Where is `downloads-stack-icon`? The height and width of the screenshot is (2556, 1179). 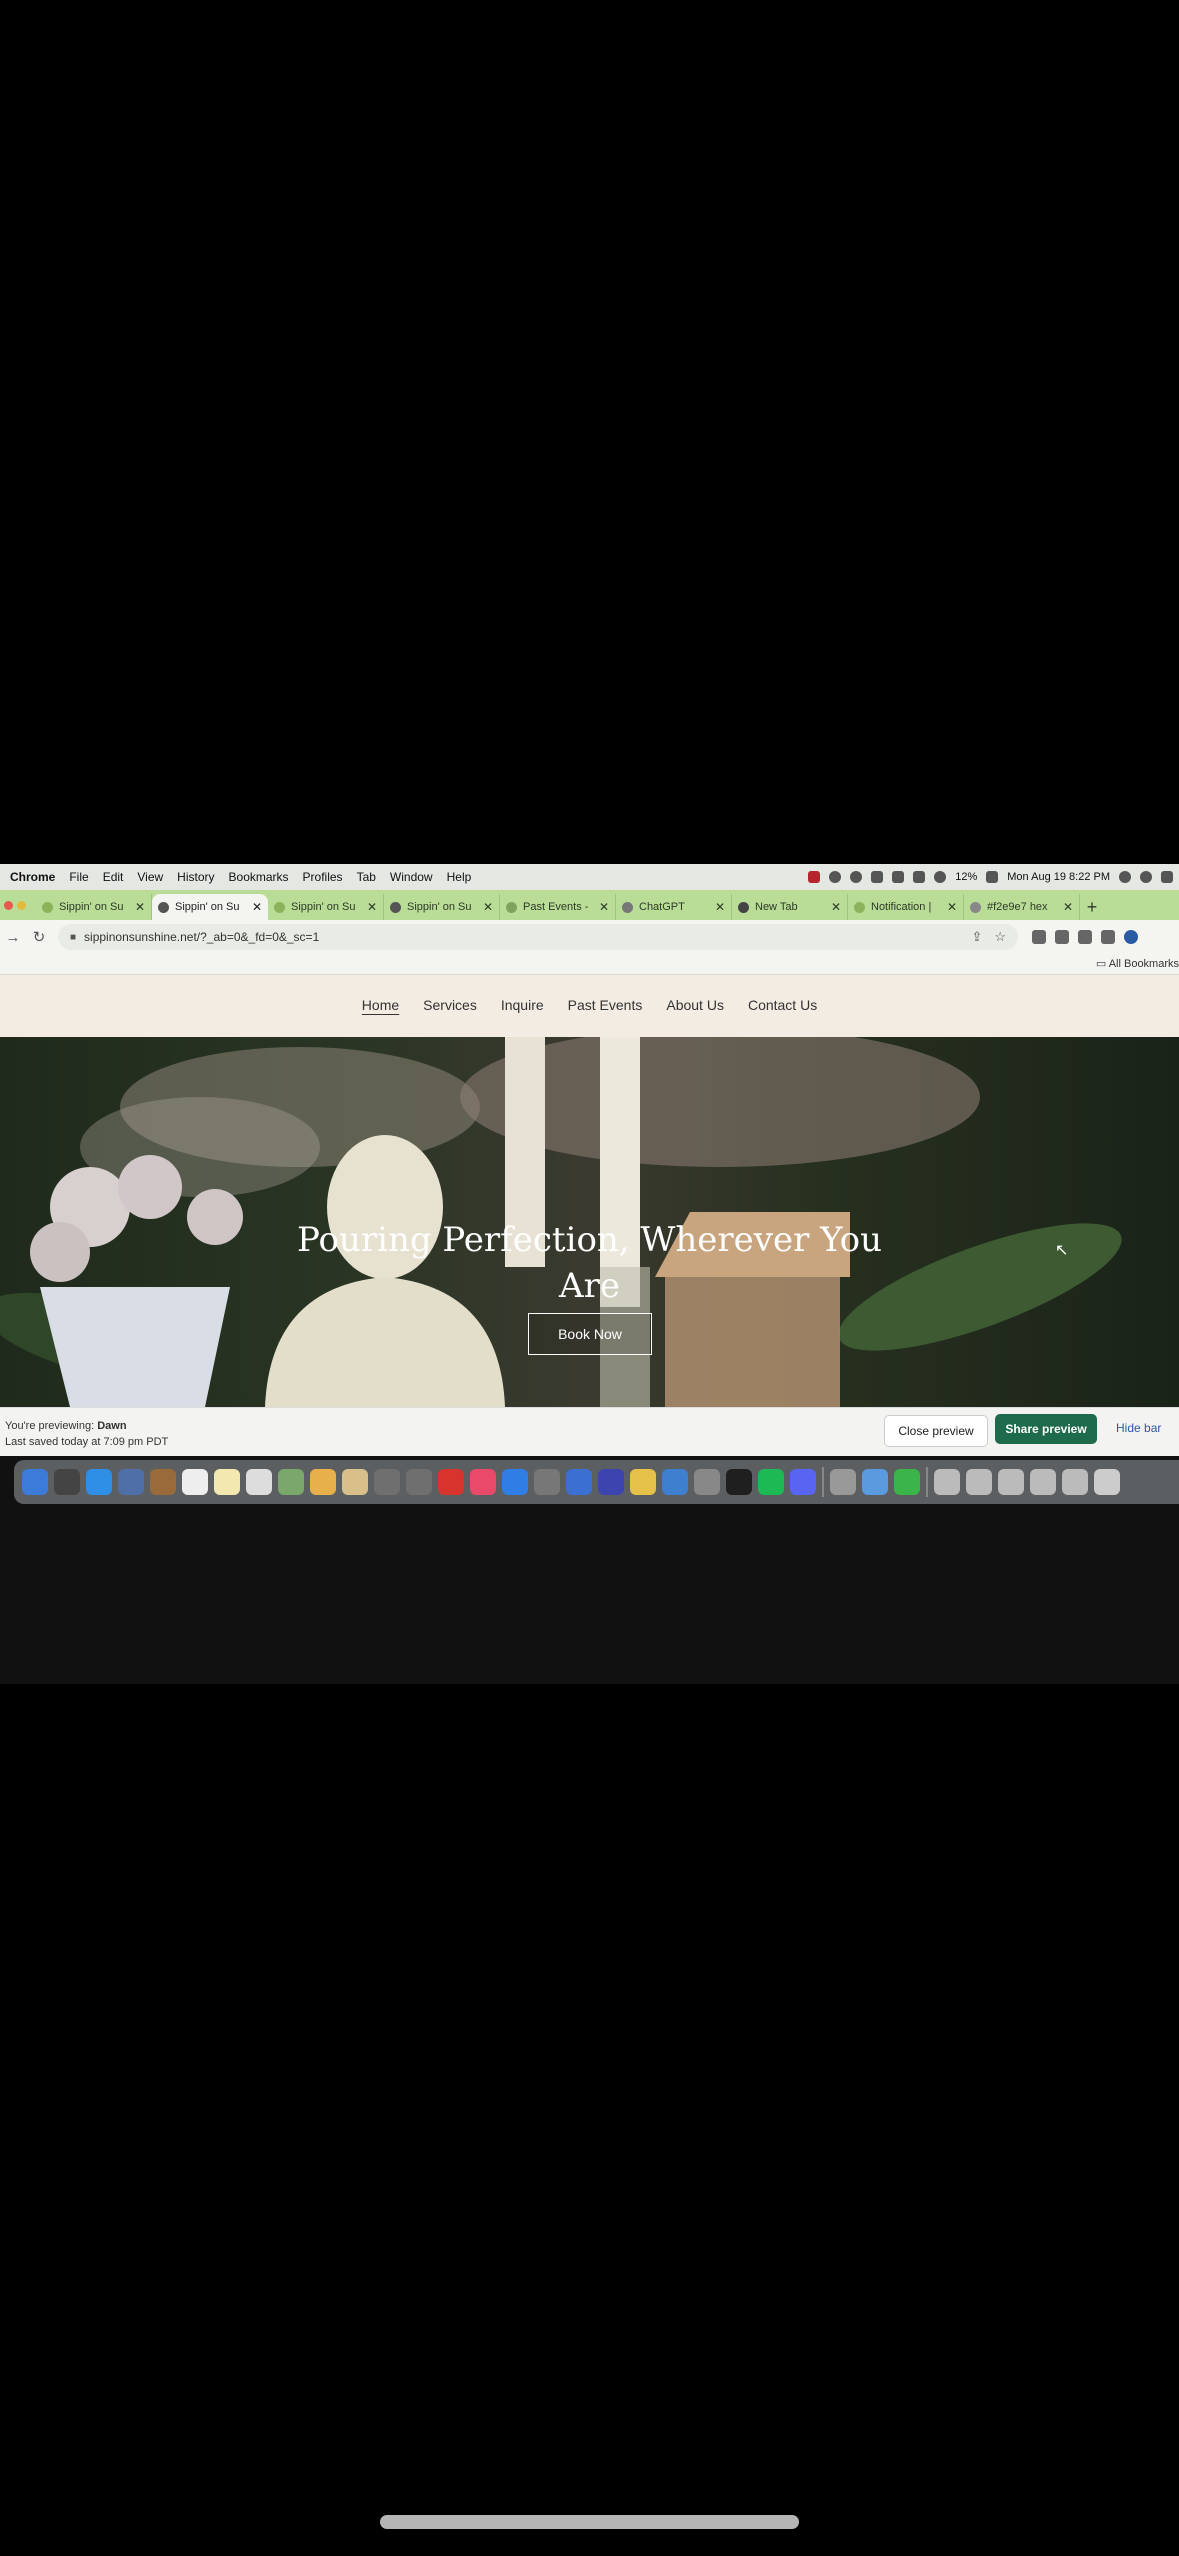
downloads-stack-icon is located at coordinates (843, 1482).